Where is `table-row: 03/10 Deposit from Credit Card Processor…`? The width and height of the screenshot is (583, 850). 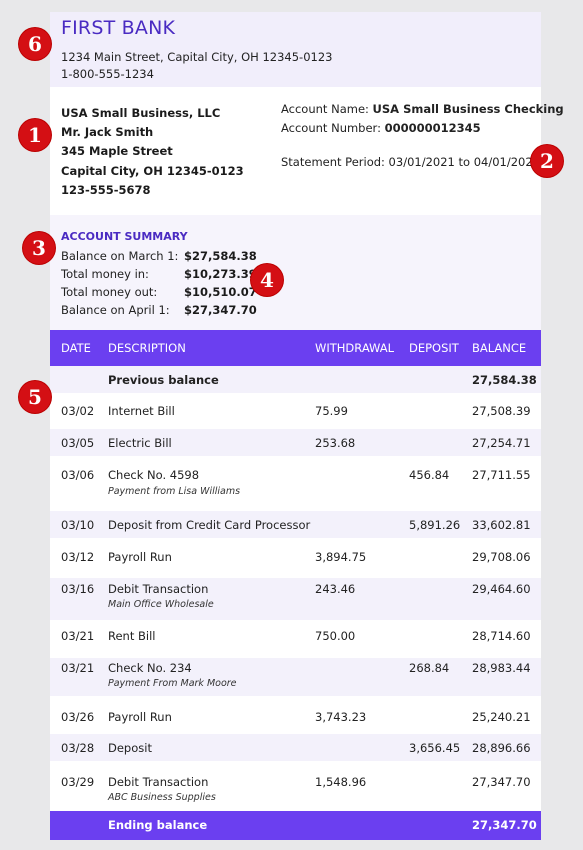
table-row: 03/10 Deposit from Credit Card Processor… is located at coordinates (295, 524).